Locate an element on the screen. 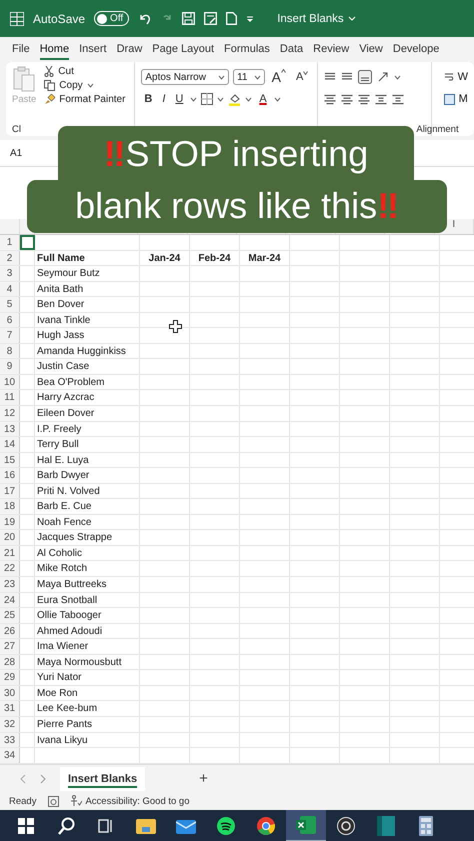 This screenshot has height=841, width=474. format-painter-button: Format Painter is located at coordinates (85, 99).